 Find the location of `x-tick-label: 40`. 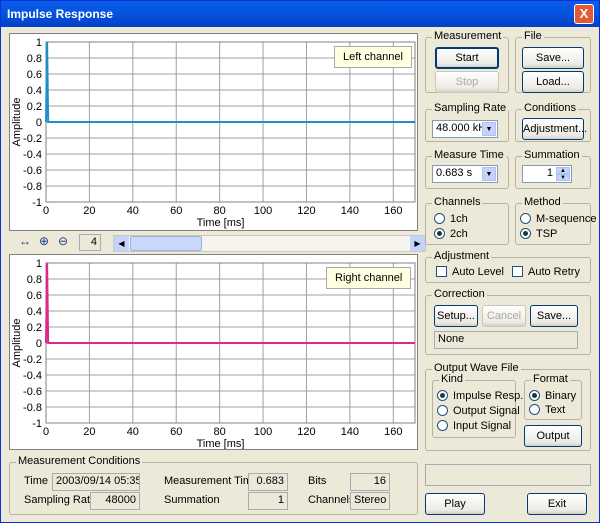

x-tick-label: 40 is located at coordinates (133, 211).